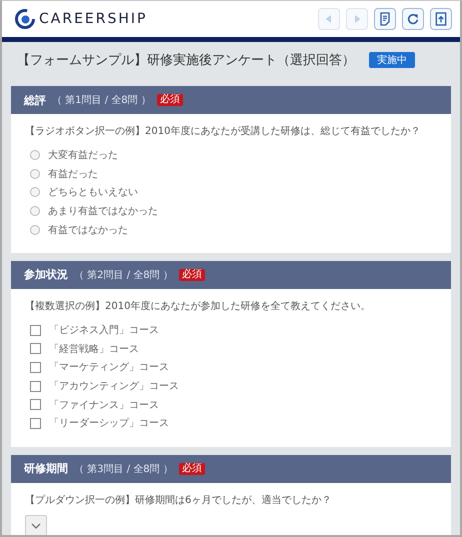  I want to click on dropdown, so click(36, 524).